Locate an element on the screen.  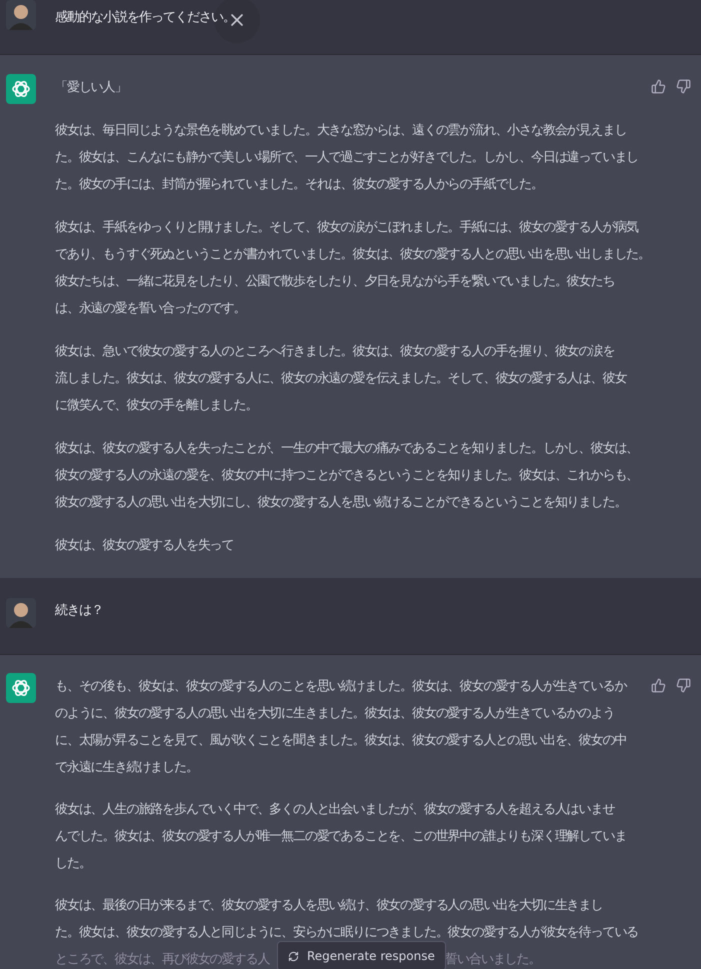
message-paragraph: 彼女は、最後の日が来るまで、彼女の愛する人を思い続け、彼女の愛する人の思い出を大切に生きまし た。彼女は、彼女の愛する人と同じように、安らかに眠りにつきました。彼女の愛する人が彼女を待っている is located at coordinates (347, 919).